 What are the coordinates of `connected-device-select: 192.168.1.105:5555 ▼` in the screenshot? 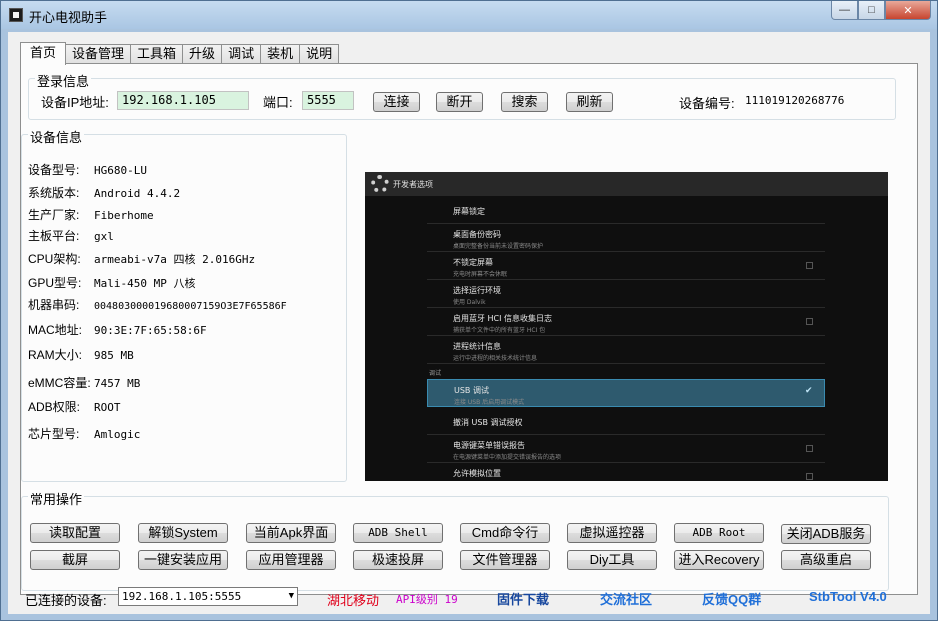 It's located at (208, 596).